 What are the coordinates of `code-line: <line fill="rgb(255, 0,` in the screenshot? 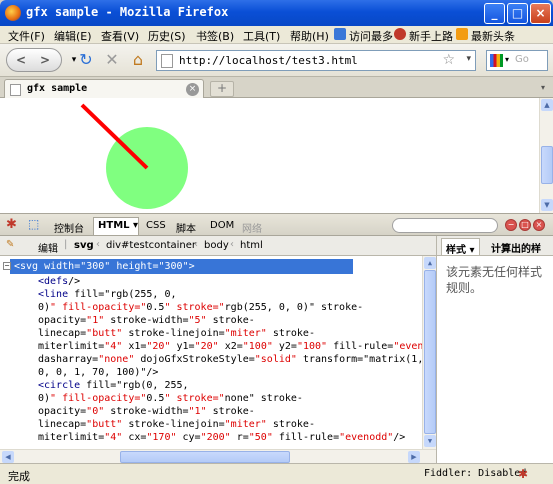 It's located at (107, 294).